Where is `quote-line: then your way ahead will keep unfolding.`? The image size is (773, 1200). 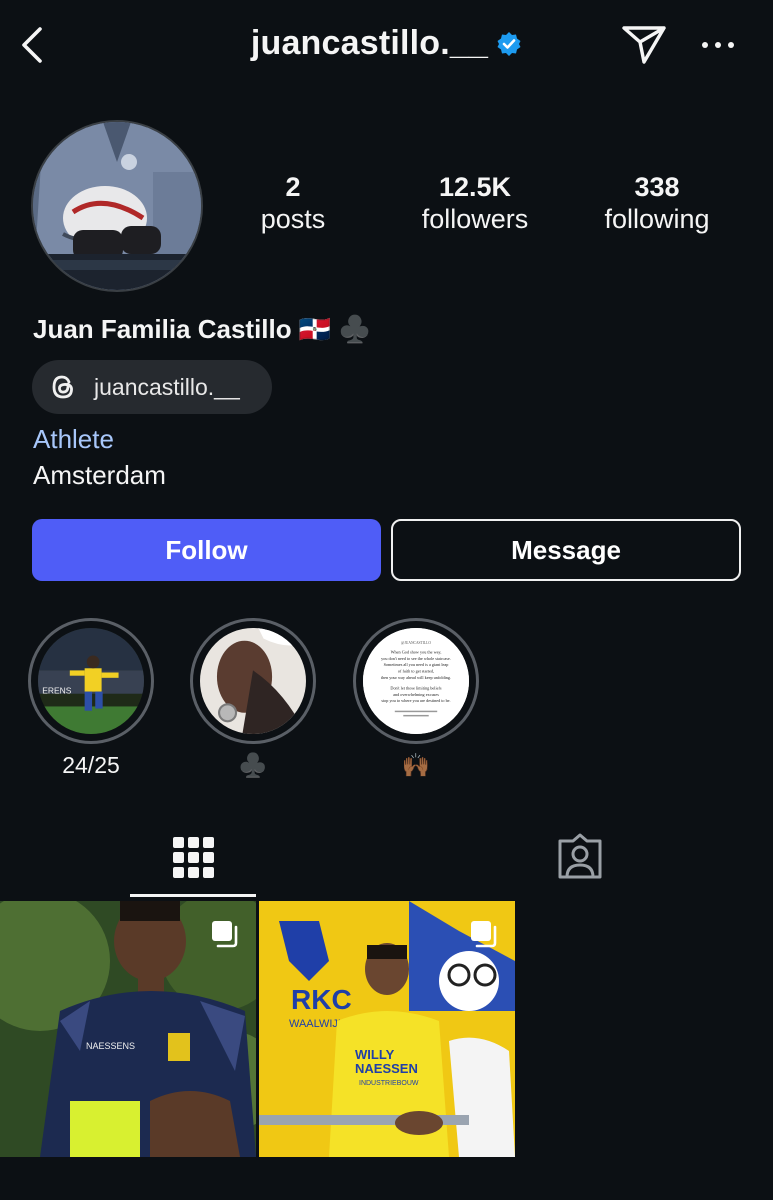
quote-line: then your way ahead will keep unfolding. is located at coordinates (416, 677).